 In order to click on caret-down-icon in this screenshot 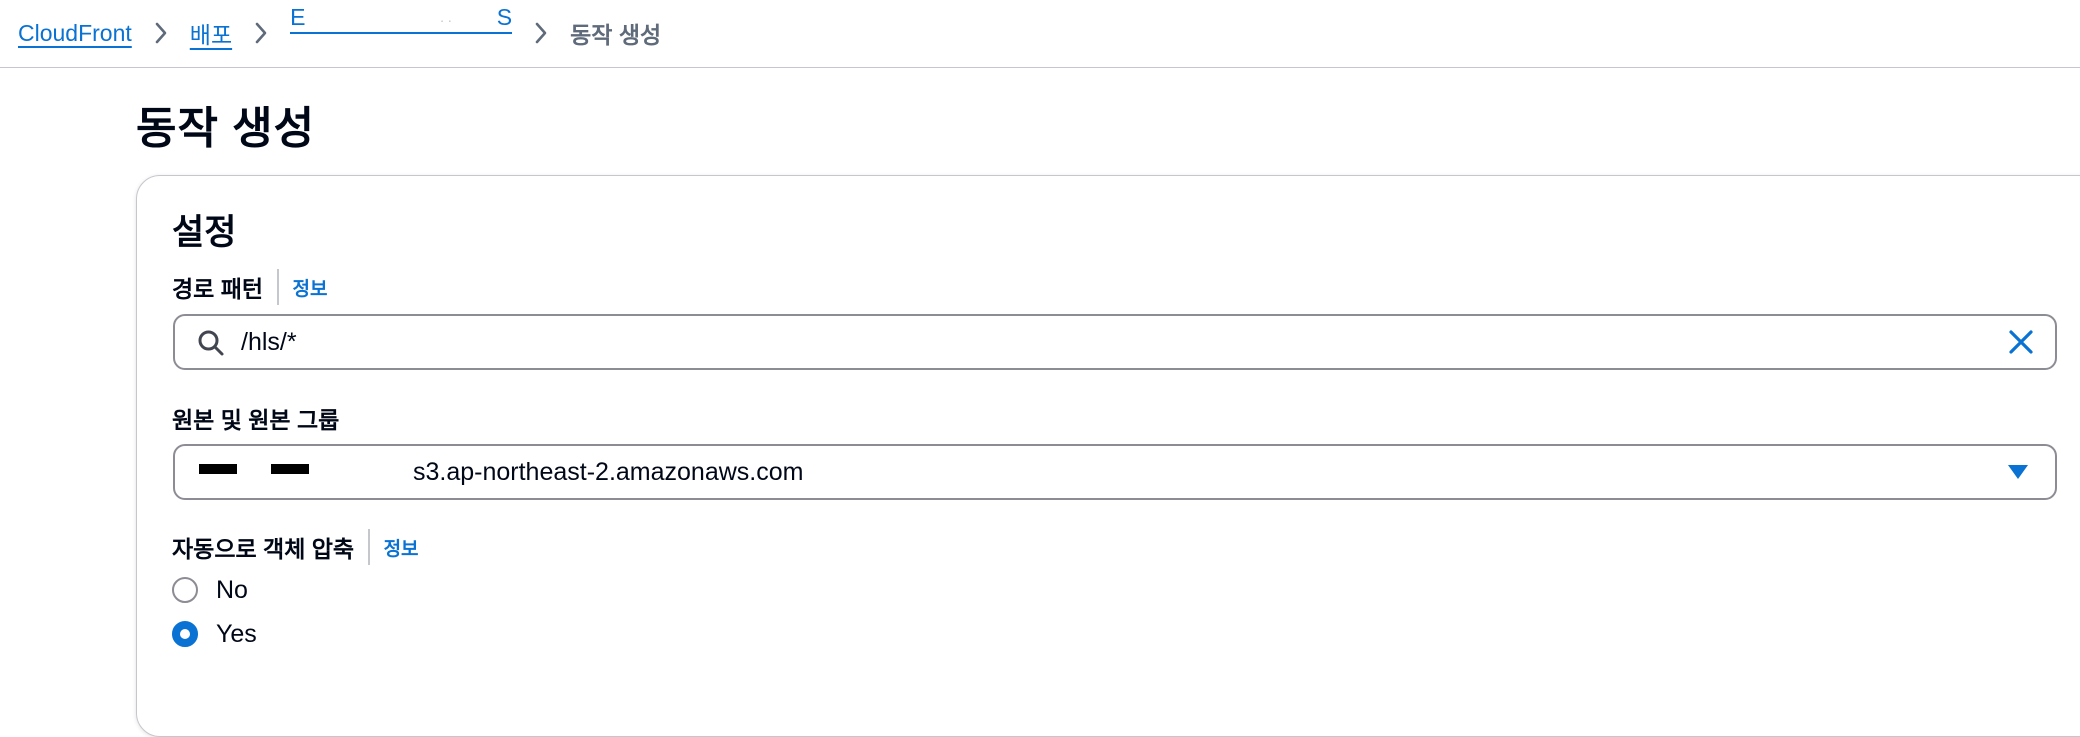, I will do `click(2018, 472)`.